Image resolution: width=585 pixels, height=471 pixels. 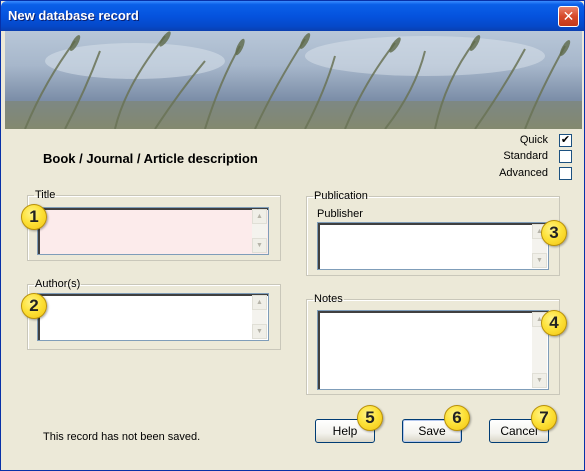 What do you see at coordinates (259, 231) in the screenshot?
I see `title-scrollbar: ▲ ▼` at bounding box center [259, 231].